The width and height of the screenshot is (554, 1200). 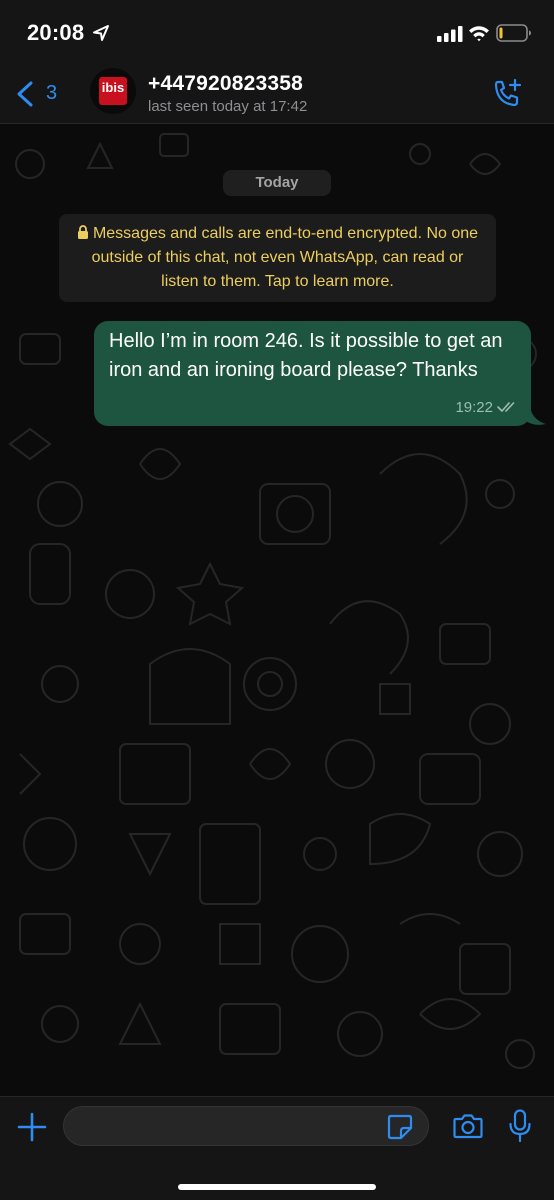 I want to click on microphone-icon, so click(x=520, y=1126).